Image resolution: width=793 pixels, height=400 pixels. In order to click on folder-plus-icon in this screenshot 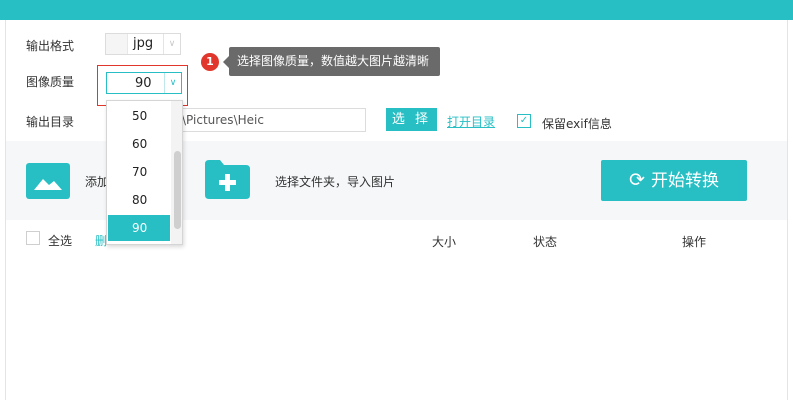, I will do `click(227, 179)`.